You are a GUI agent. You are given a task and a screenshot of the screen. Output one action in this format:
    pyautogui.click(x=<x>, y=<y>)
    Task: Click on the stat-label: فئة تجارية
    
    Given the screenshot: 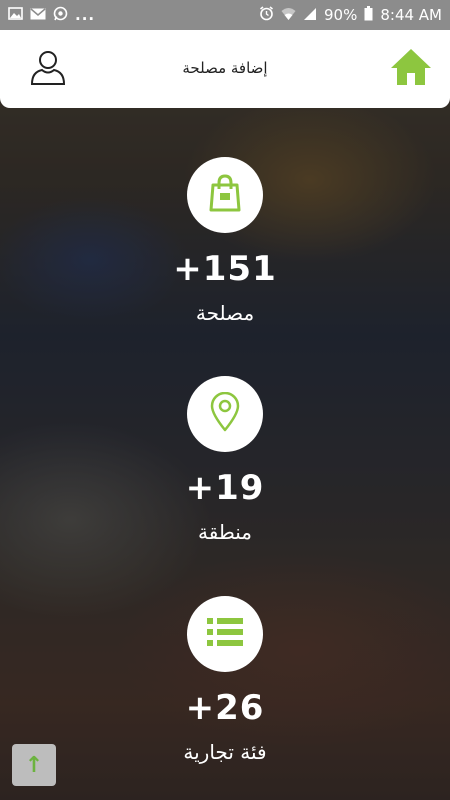 What is the action you would take?
    pyautogui.click(x=225, y=752)
    